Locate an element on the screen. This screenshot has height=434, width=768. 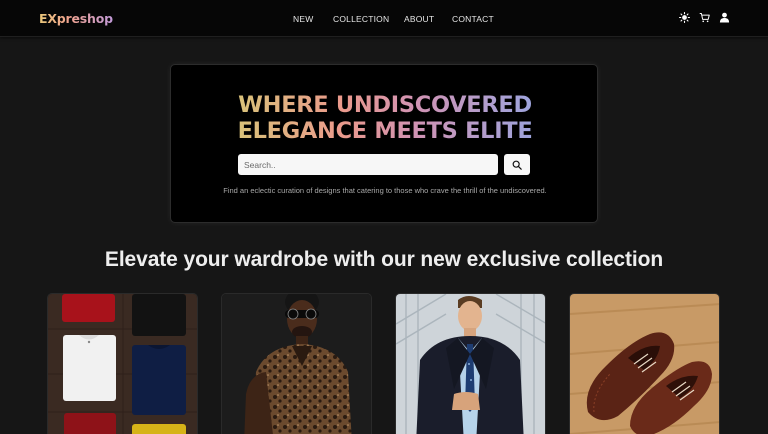
nav-icons is located at coordinates (704, 17).